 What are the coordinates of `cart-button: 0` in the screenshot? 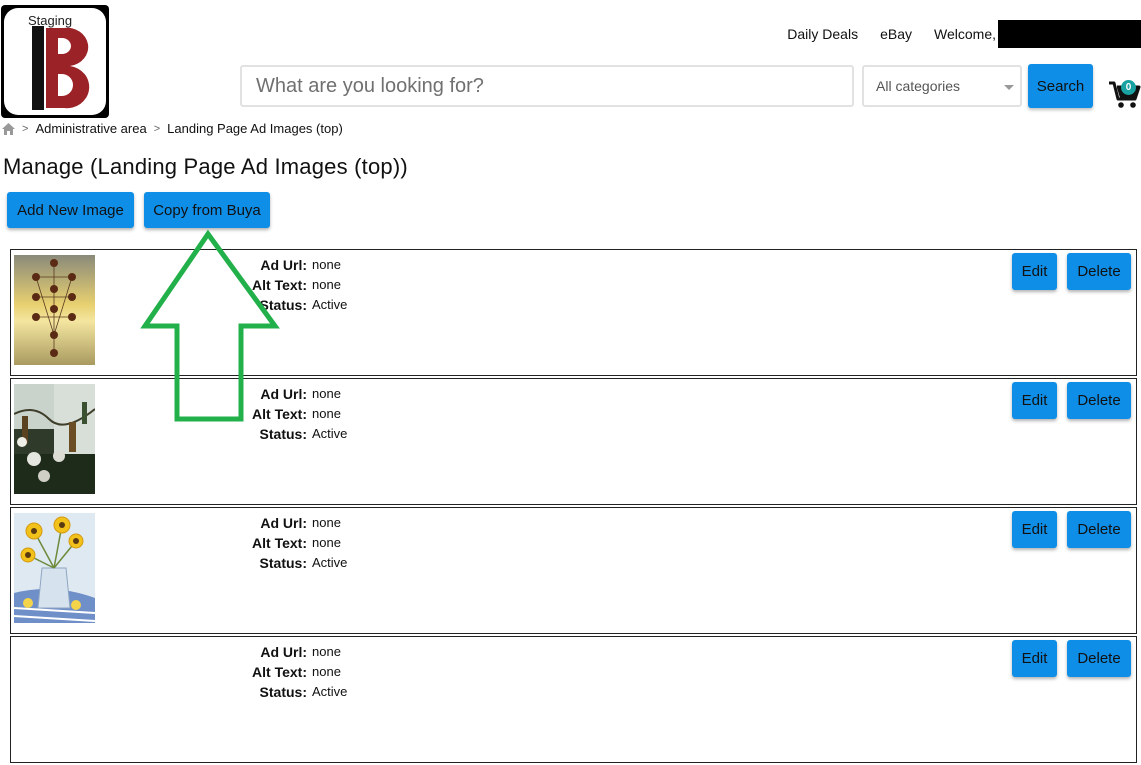 It's located at (1124, 94).